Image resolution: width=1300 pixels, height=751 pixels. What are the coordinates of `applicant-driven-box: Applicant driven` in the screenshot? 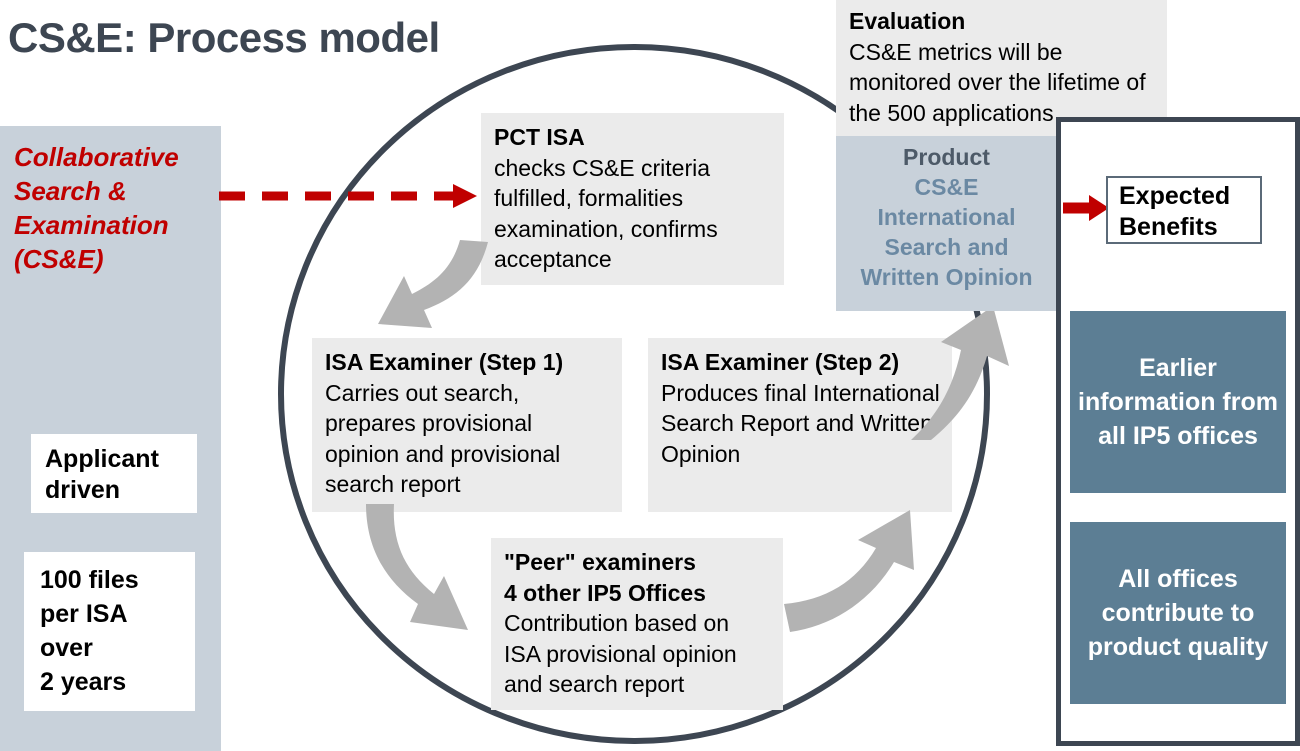 It's located at (114, 473).